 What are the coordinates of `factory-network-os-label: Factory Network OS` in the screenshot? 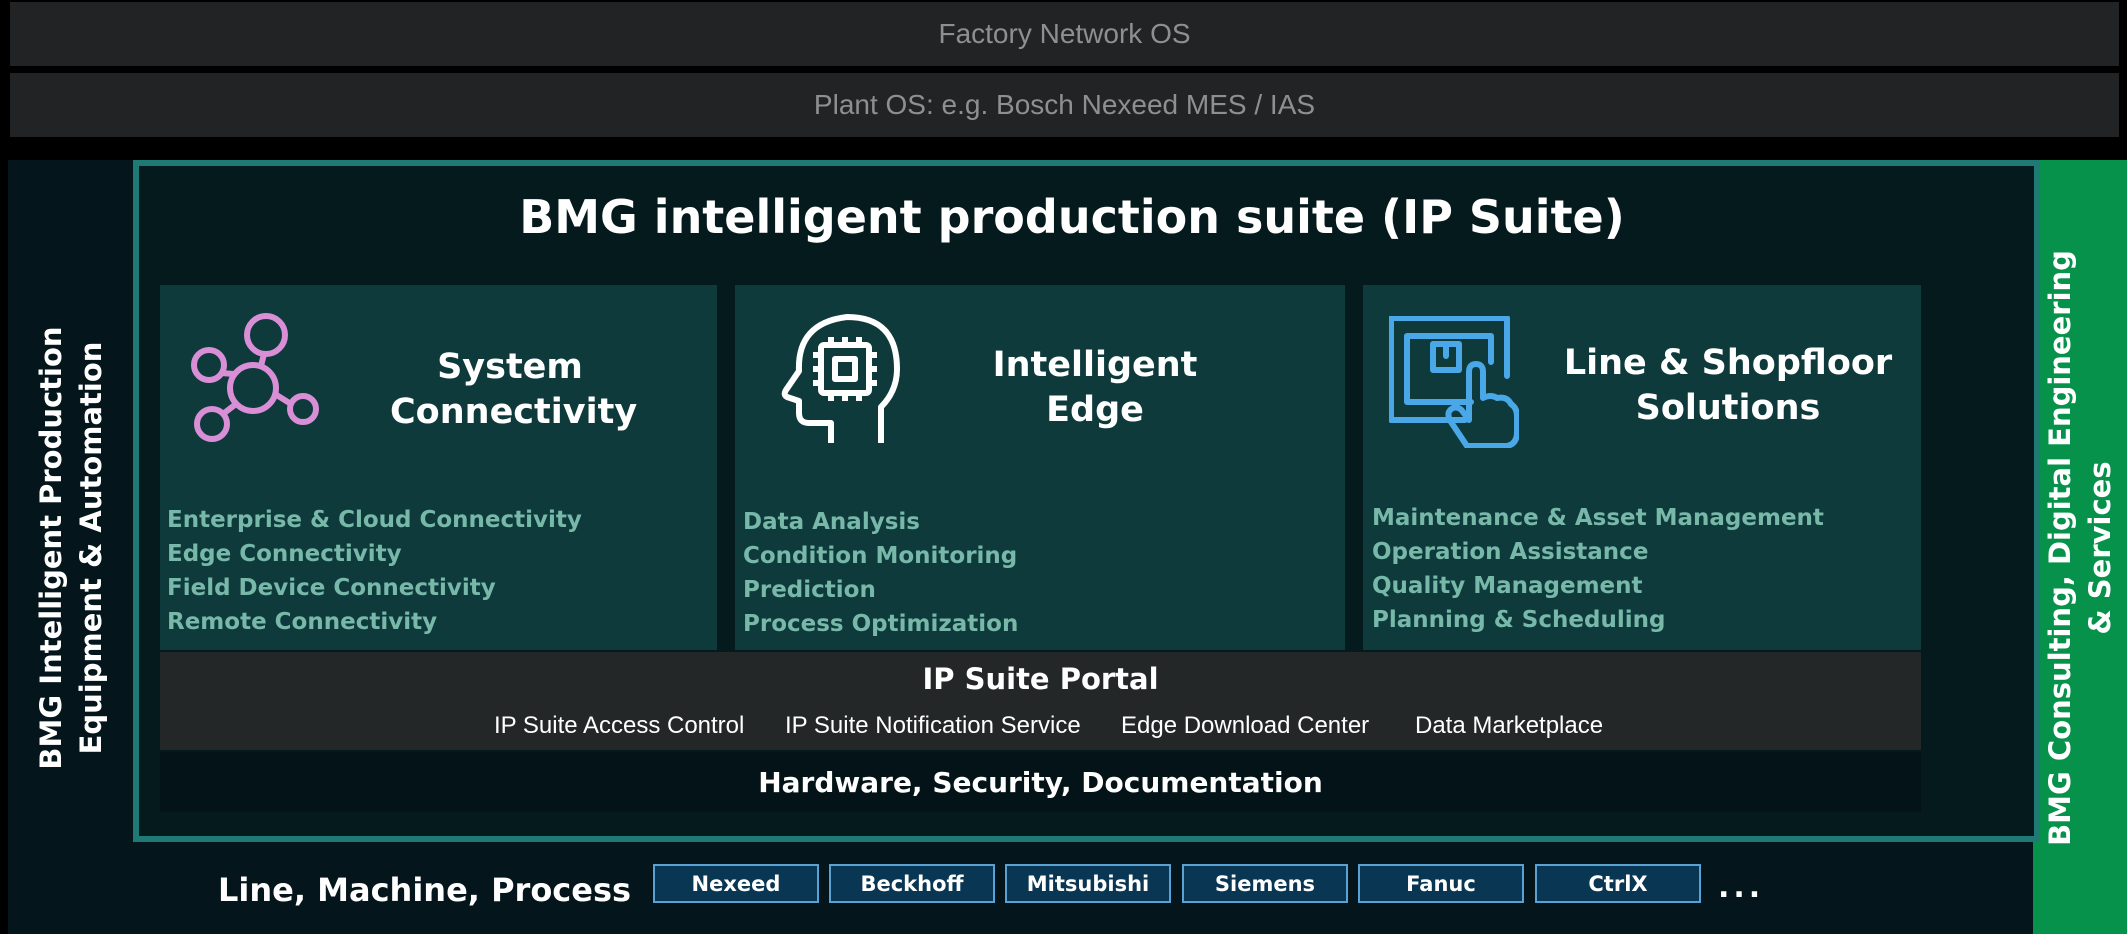 It's located at (1064, 33).